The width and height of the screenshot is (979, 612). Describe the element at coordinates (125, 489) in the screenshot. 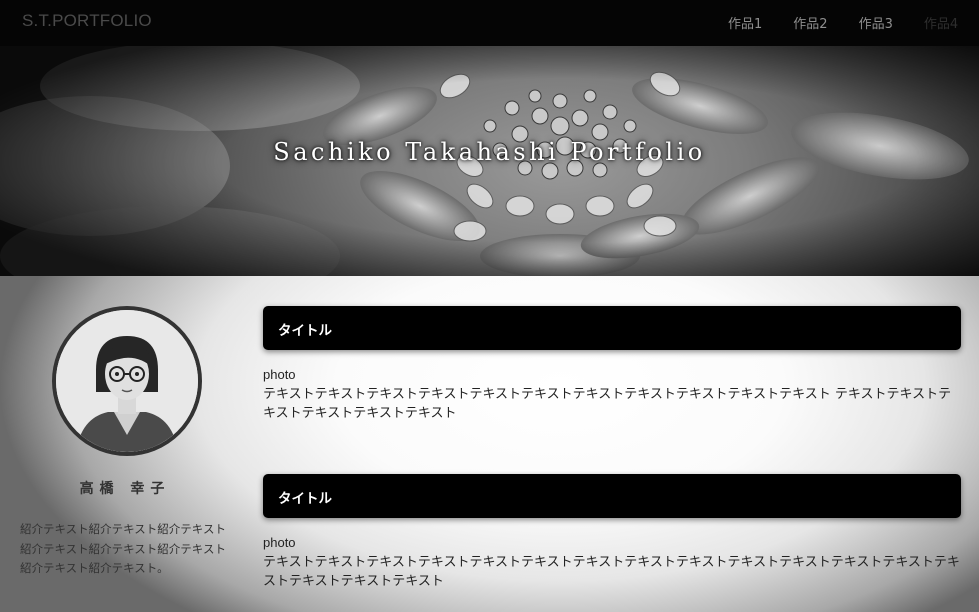

I see `profile-name: 高橋 幸子` at that location.